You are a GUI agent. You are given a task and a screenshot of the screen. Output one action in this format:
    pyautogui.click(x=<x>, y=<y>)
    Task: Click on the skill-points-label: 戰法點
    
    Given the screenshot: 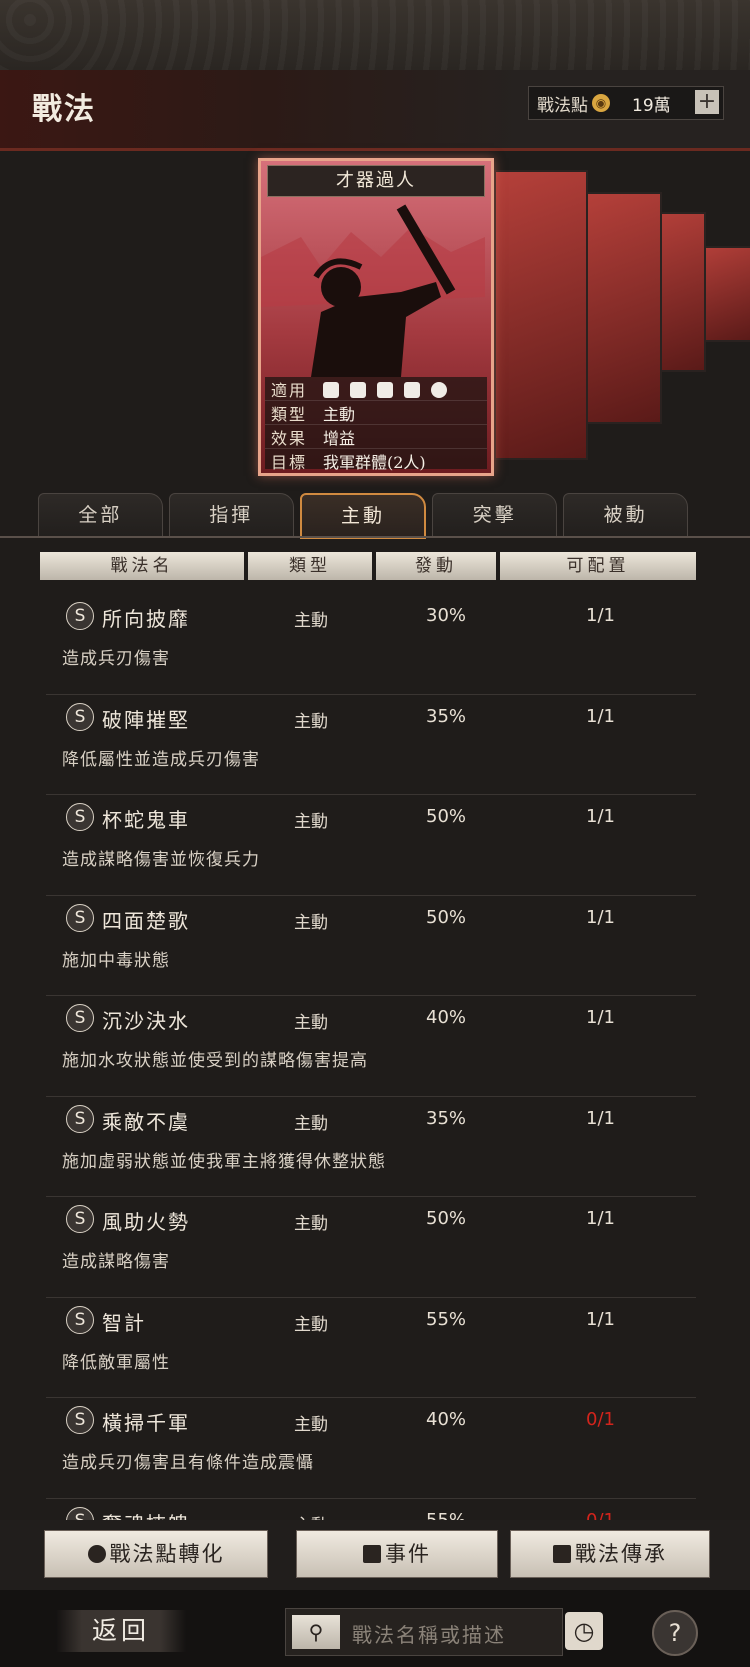 What is the action you would take?
    pyautogui.click(x=562, y=105)
    